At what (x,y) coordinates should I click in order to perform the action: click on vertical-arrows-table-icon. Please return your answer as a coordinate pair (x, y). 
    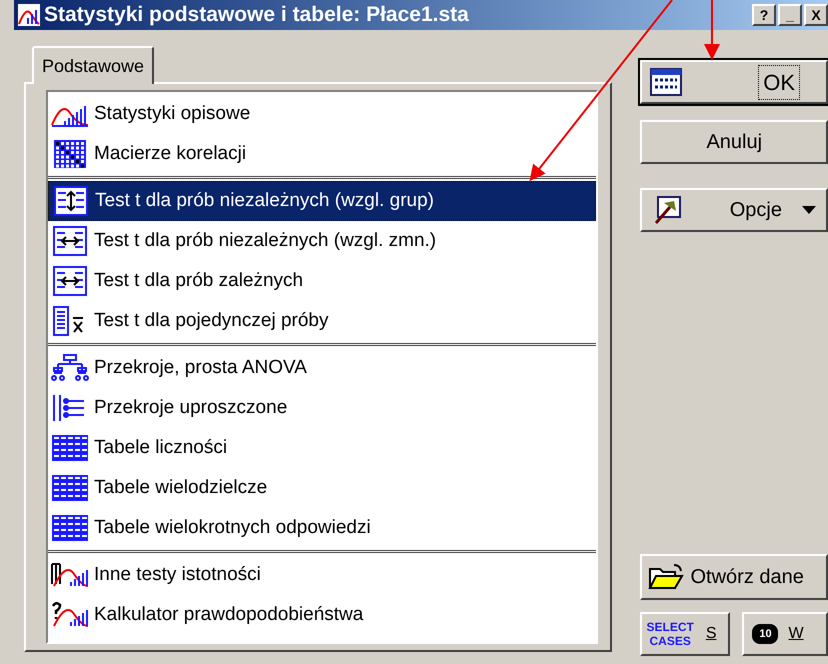
    Looking at the image, I should click on (71, 201).